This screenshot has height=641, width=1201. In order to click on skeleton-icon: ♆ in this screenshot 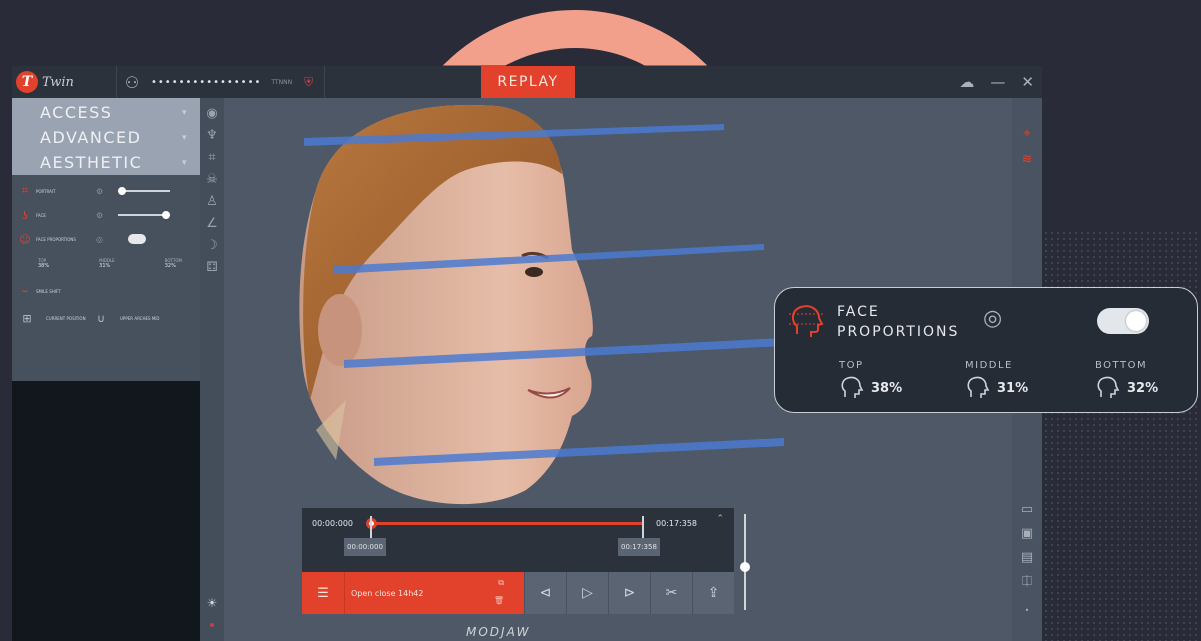, I will do `click(212, 136)`.